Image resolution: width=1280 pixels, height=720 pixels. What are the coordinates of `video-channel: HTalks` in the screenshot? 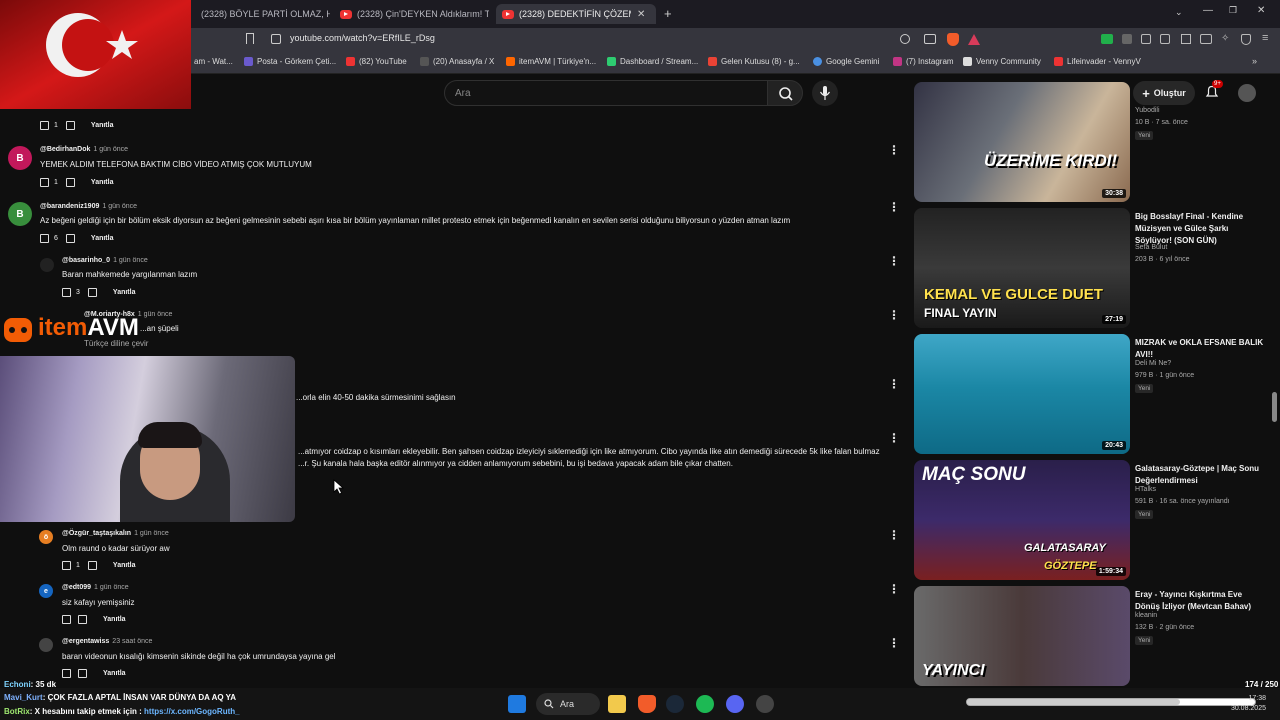 It's located at (1145, 489).